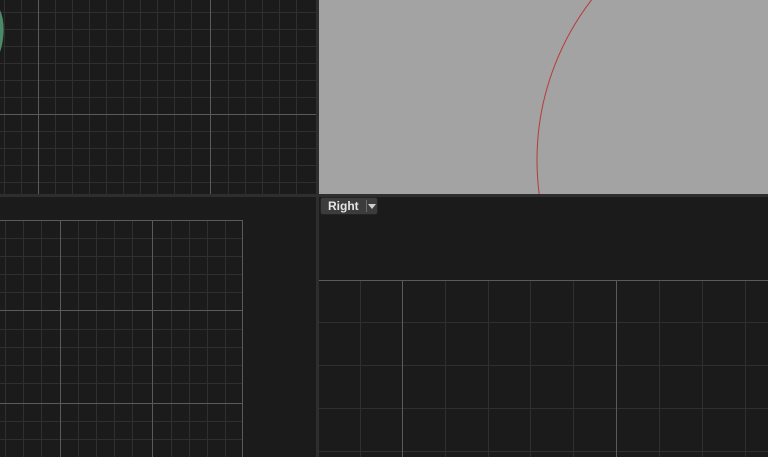  I want to click on chevron-down-icon, so click(372, 206).